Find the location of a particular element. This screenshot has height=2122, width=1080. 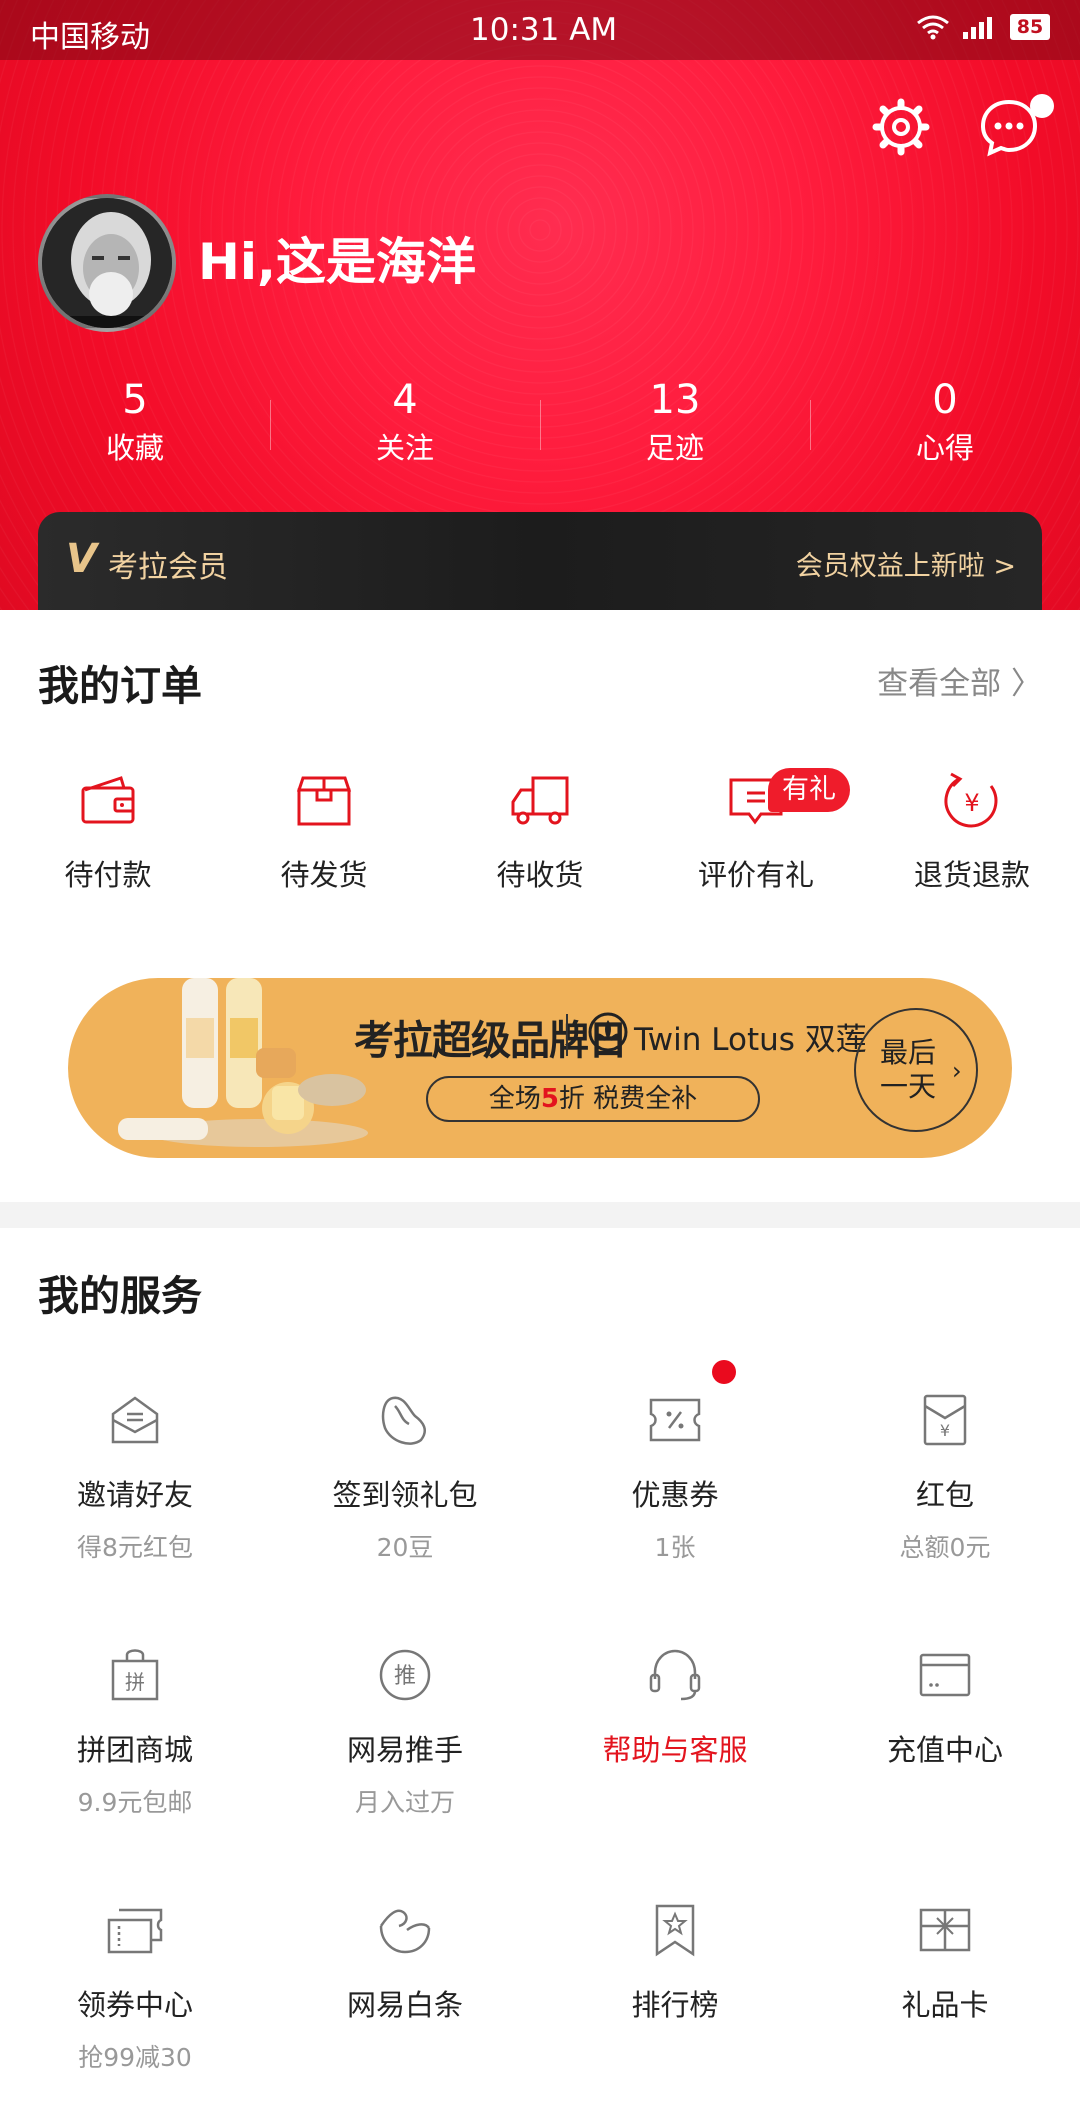

group-buy-bag-icon: 拼 is located at coordinates (135, 1675).